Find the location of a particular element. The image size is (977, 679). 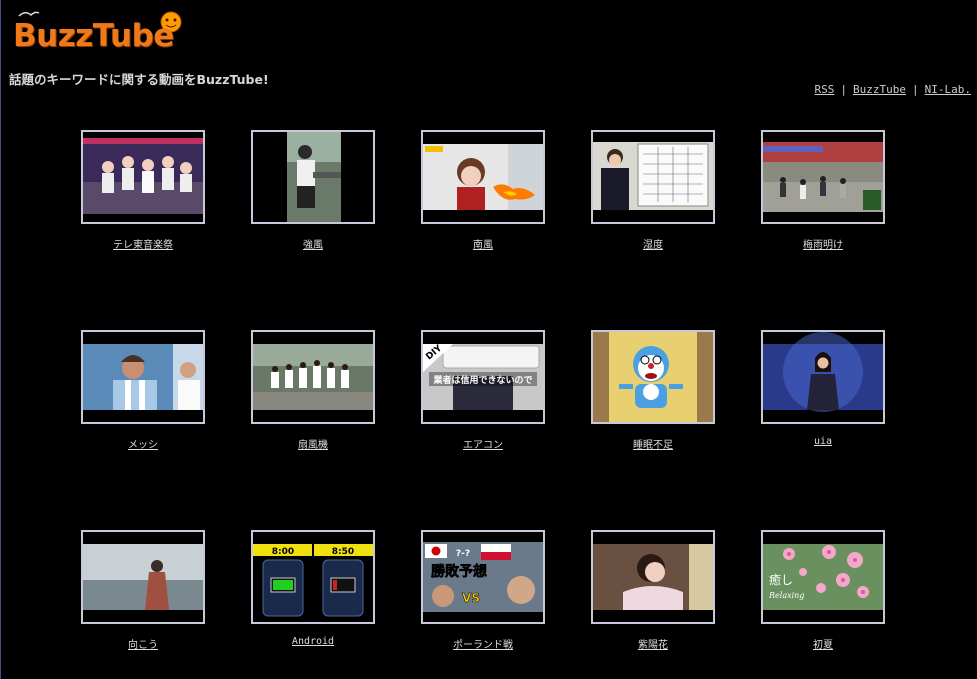

video-item: 強風 is located at coordinates (313, 191).